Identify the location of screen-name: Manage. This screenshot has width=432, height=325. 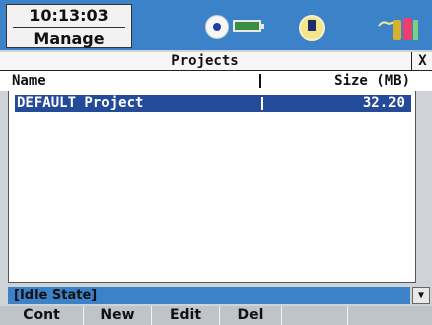
(69, 38).